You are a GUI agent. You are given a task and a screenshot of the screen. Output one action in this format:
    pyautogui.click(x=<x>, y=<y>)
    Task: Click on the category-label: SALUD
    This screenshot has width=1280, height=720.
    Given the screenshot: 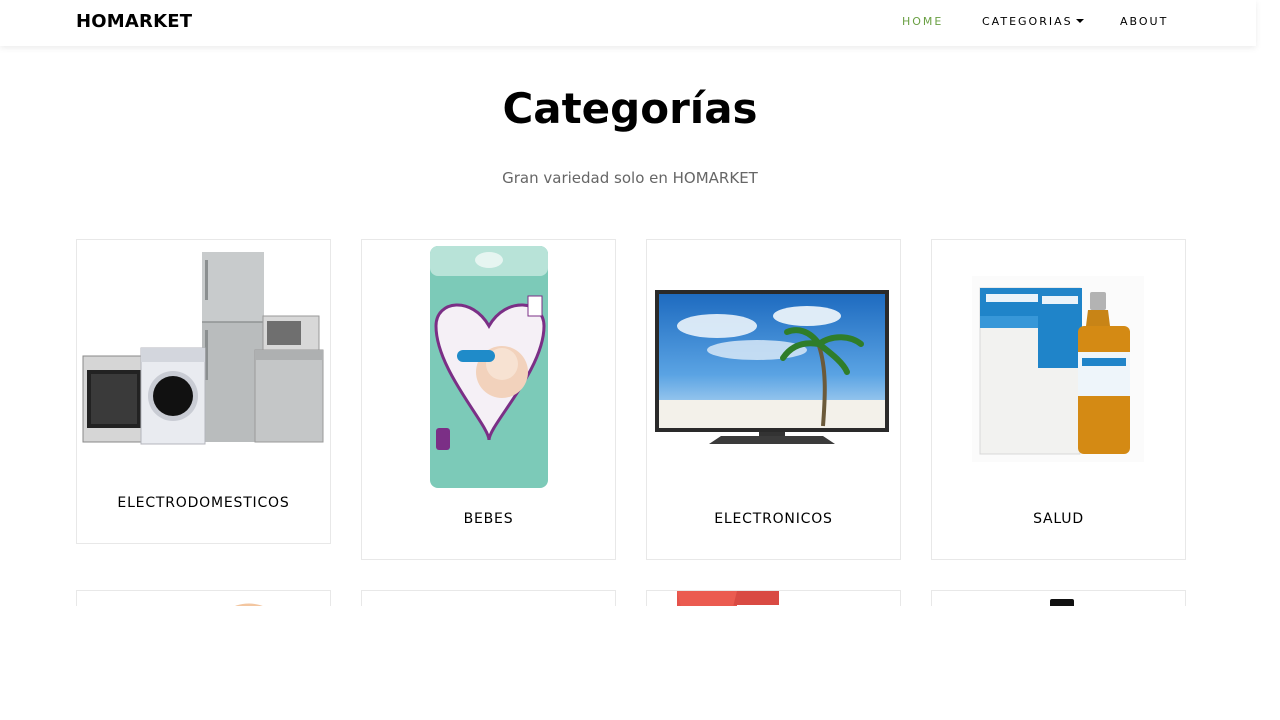 What is the action you would take?
    pyautogui.click(x=1058, y=519)
    